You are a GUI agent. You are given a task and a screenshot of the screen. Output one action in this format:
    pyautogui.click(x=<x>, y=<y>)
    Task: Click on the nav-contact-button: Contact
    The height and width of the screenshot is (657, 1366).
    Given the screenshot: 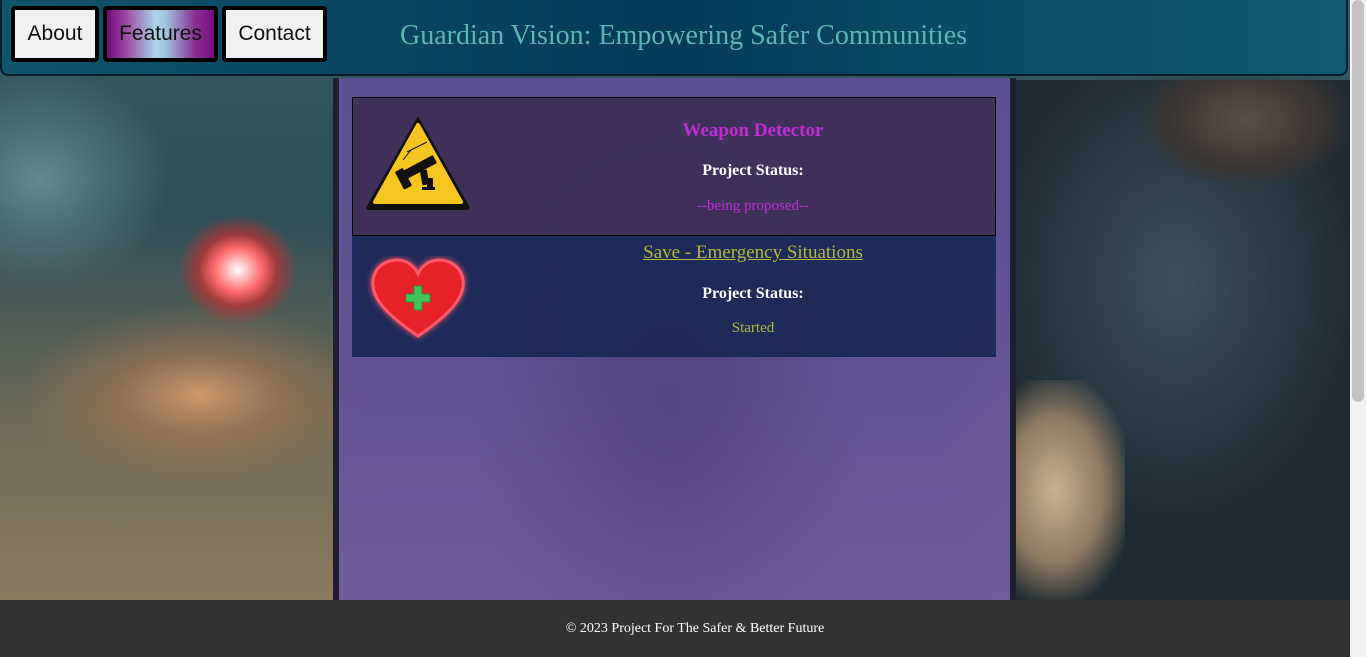 What is the action you would take?
    pyautogui.click(x=274, y=34)
    